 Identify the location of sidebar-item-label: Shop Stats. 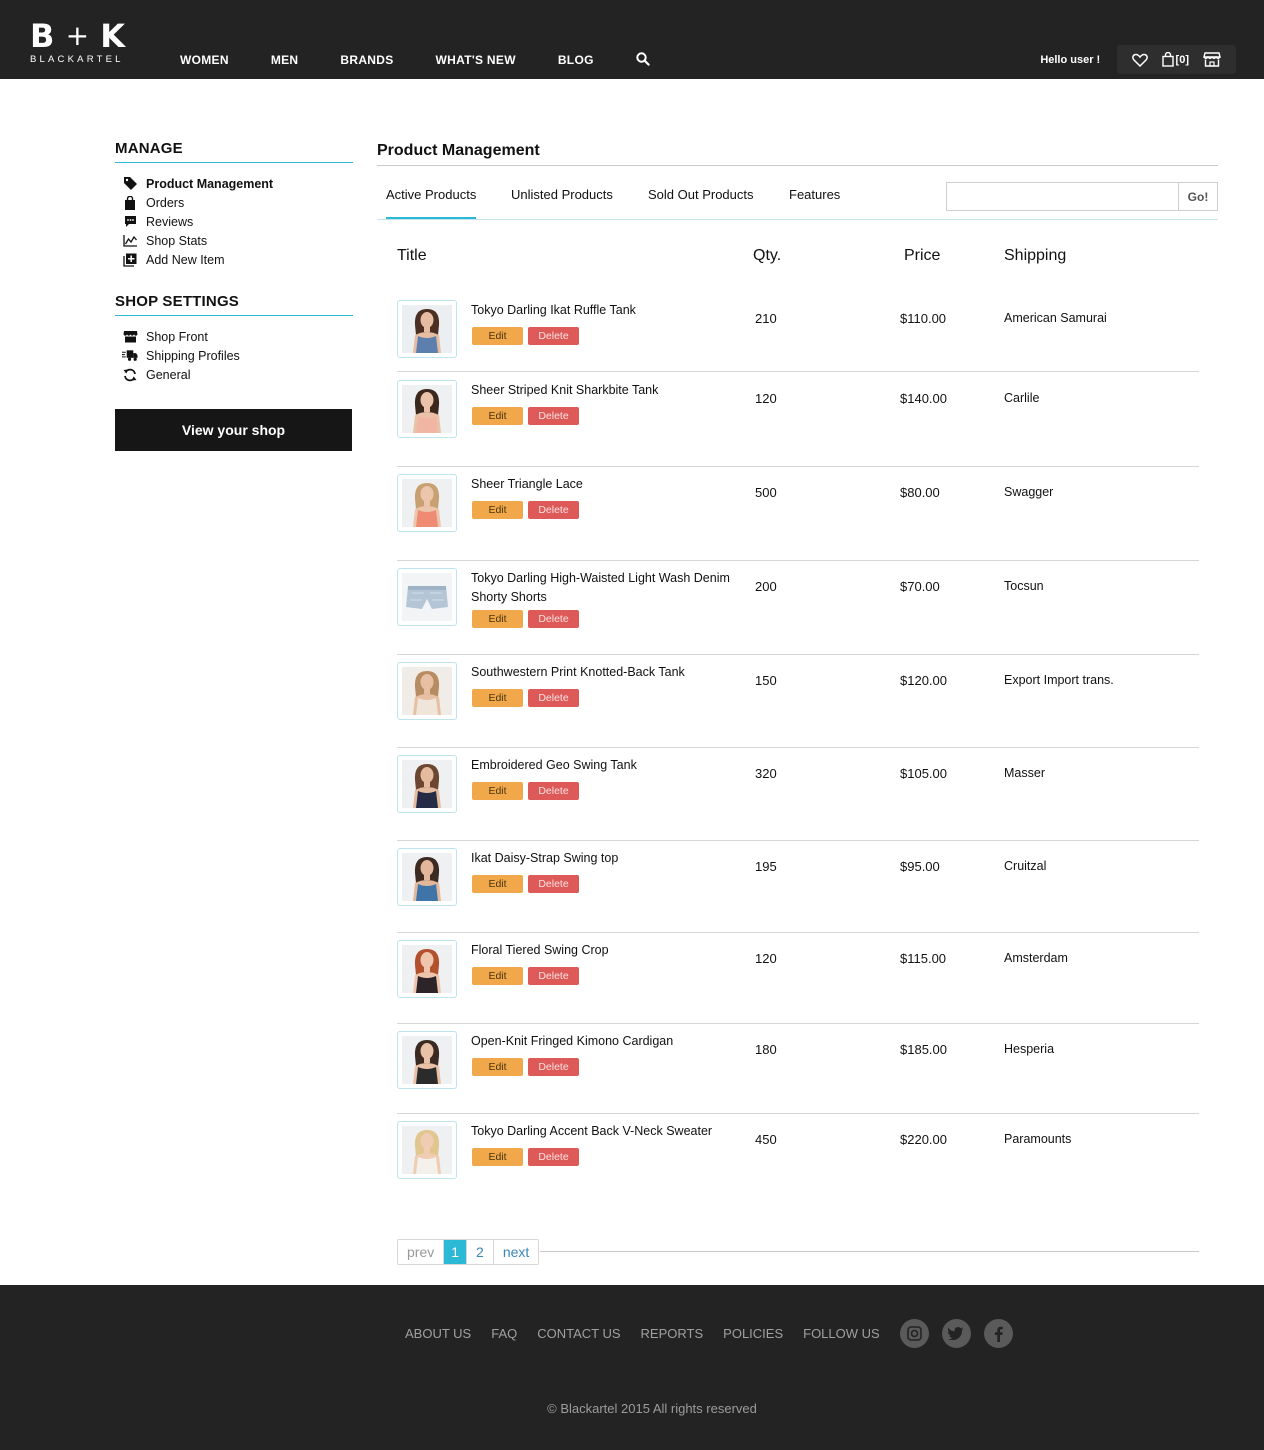
(177, 240).